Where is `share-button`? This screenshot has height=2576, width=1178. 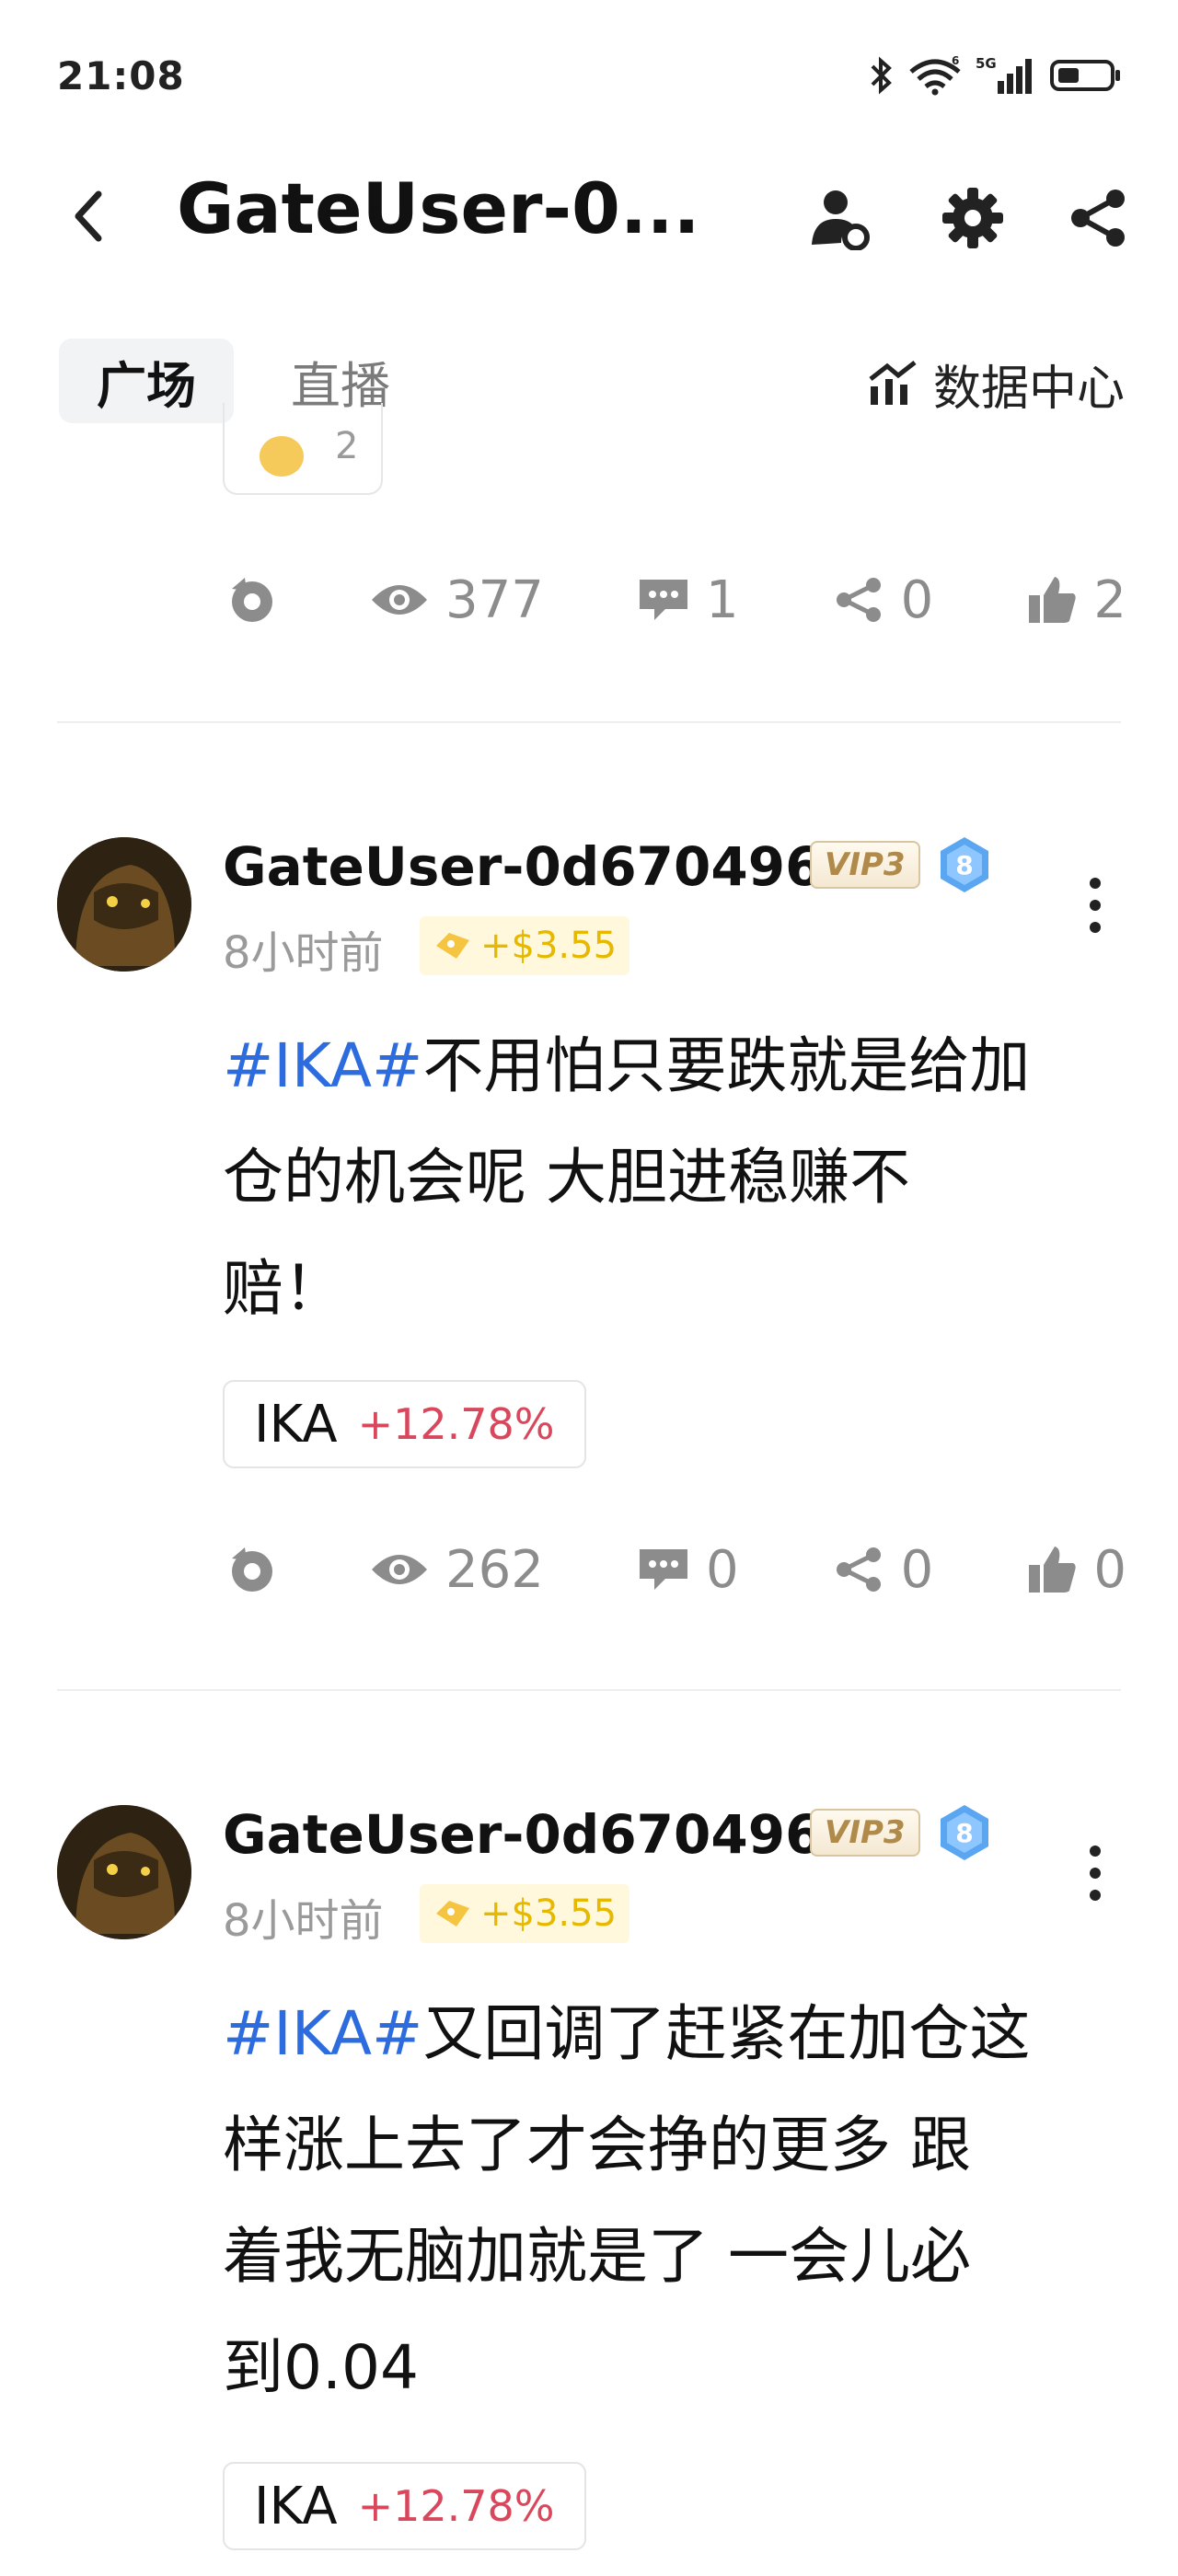
share-button is located at coordinates (1098, 218).